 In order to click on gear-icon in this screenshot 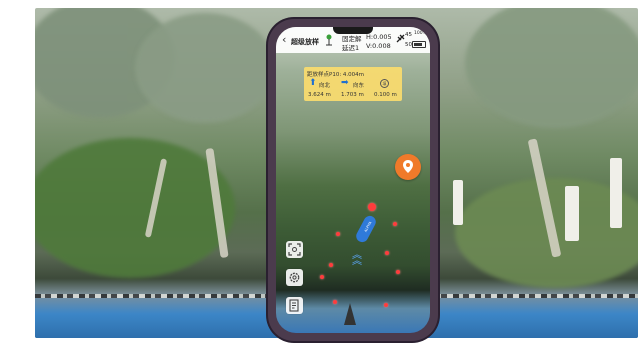, I will do `click(294, 277)`.